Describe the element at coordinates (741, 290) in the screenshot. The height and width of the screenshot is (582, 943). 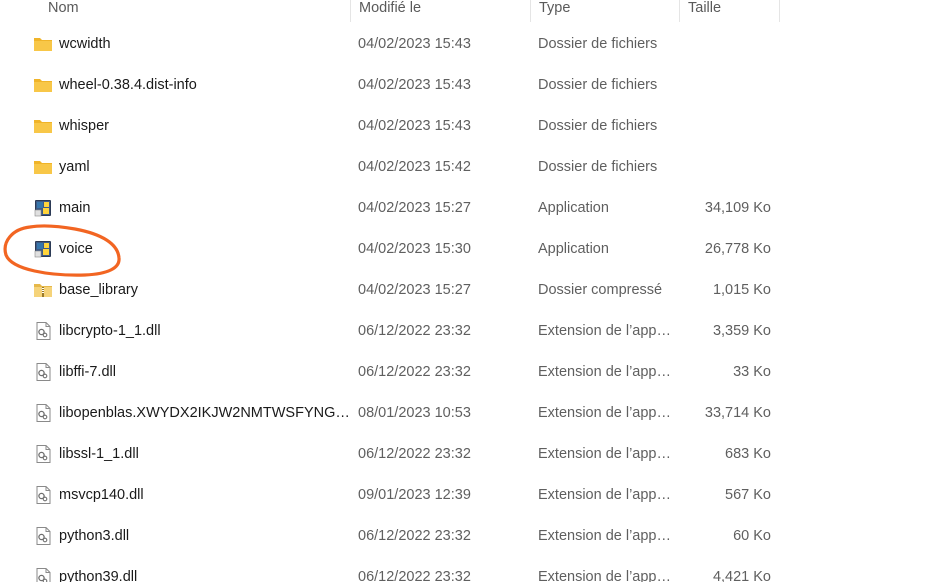
I see `file-size: 1,015 Ko` at that location.